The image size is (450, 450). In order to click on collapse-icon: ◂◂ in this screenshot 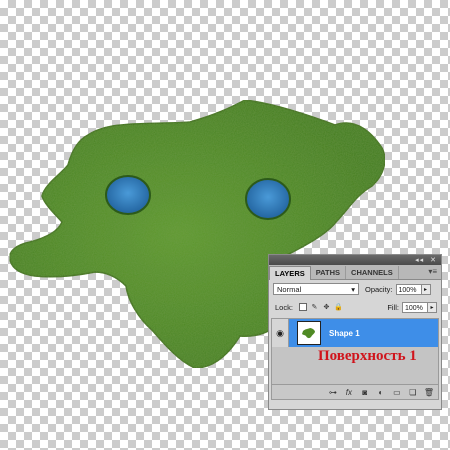, I will do `click(419, 260)`.